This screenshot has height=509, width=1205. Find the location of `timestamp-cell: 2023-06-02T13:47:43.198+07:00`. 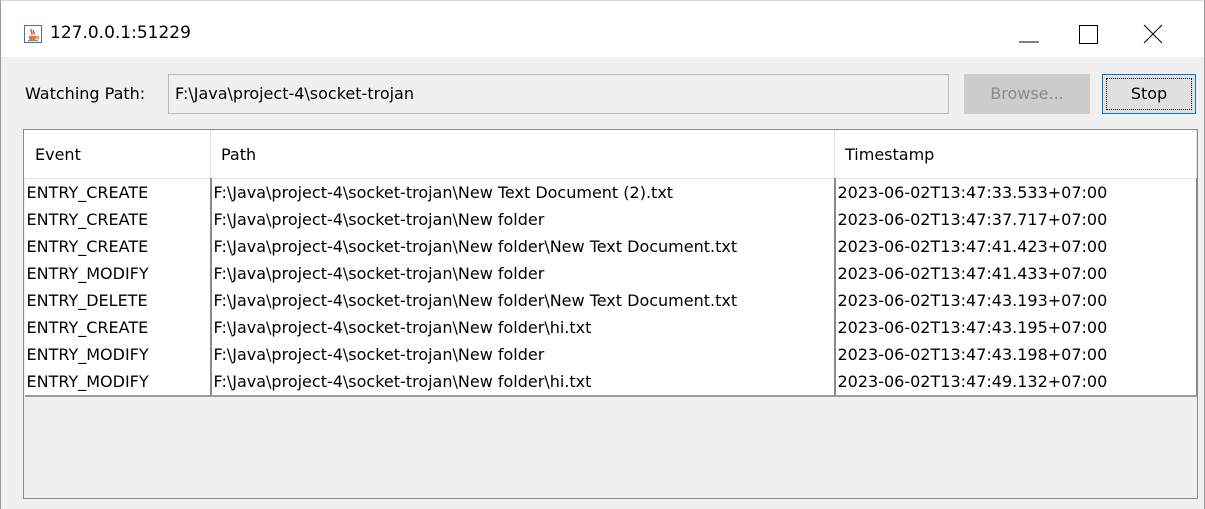

timestamp-cell: 2023-06-02T13:47:43.198+07:00 is located at coordinates (1015, 354).